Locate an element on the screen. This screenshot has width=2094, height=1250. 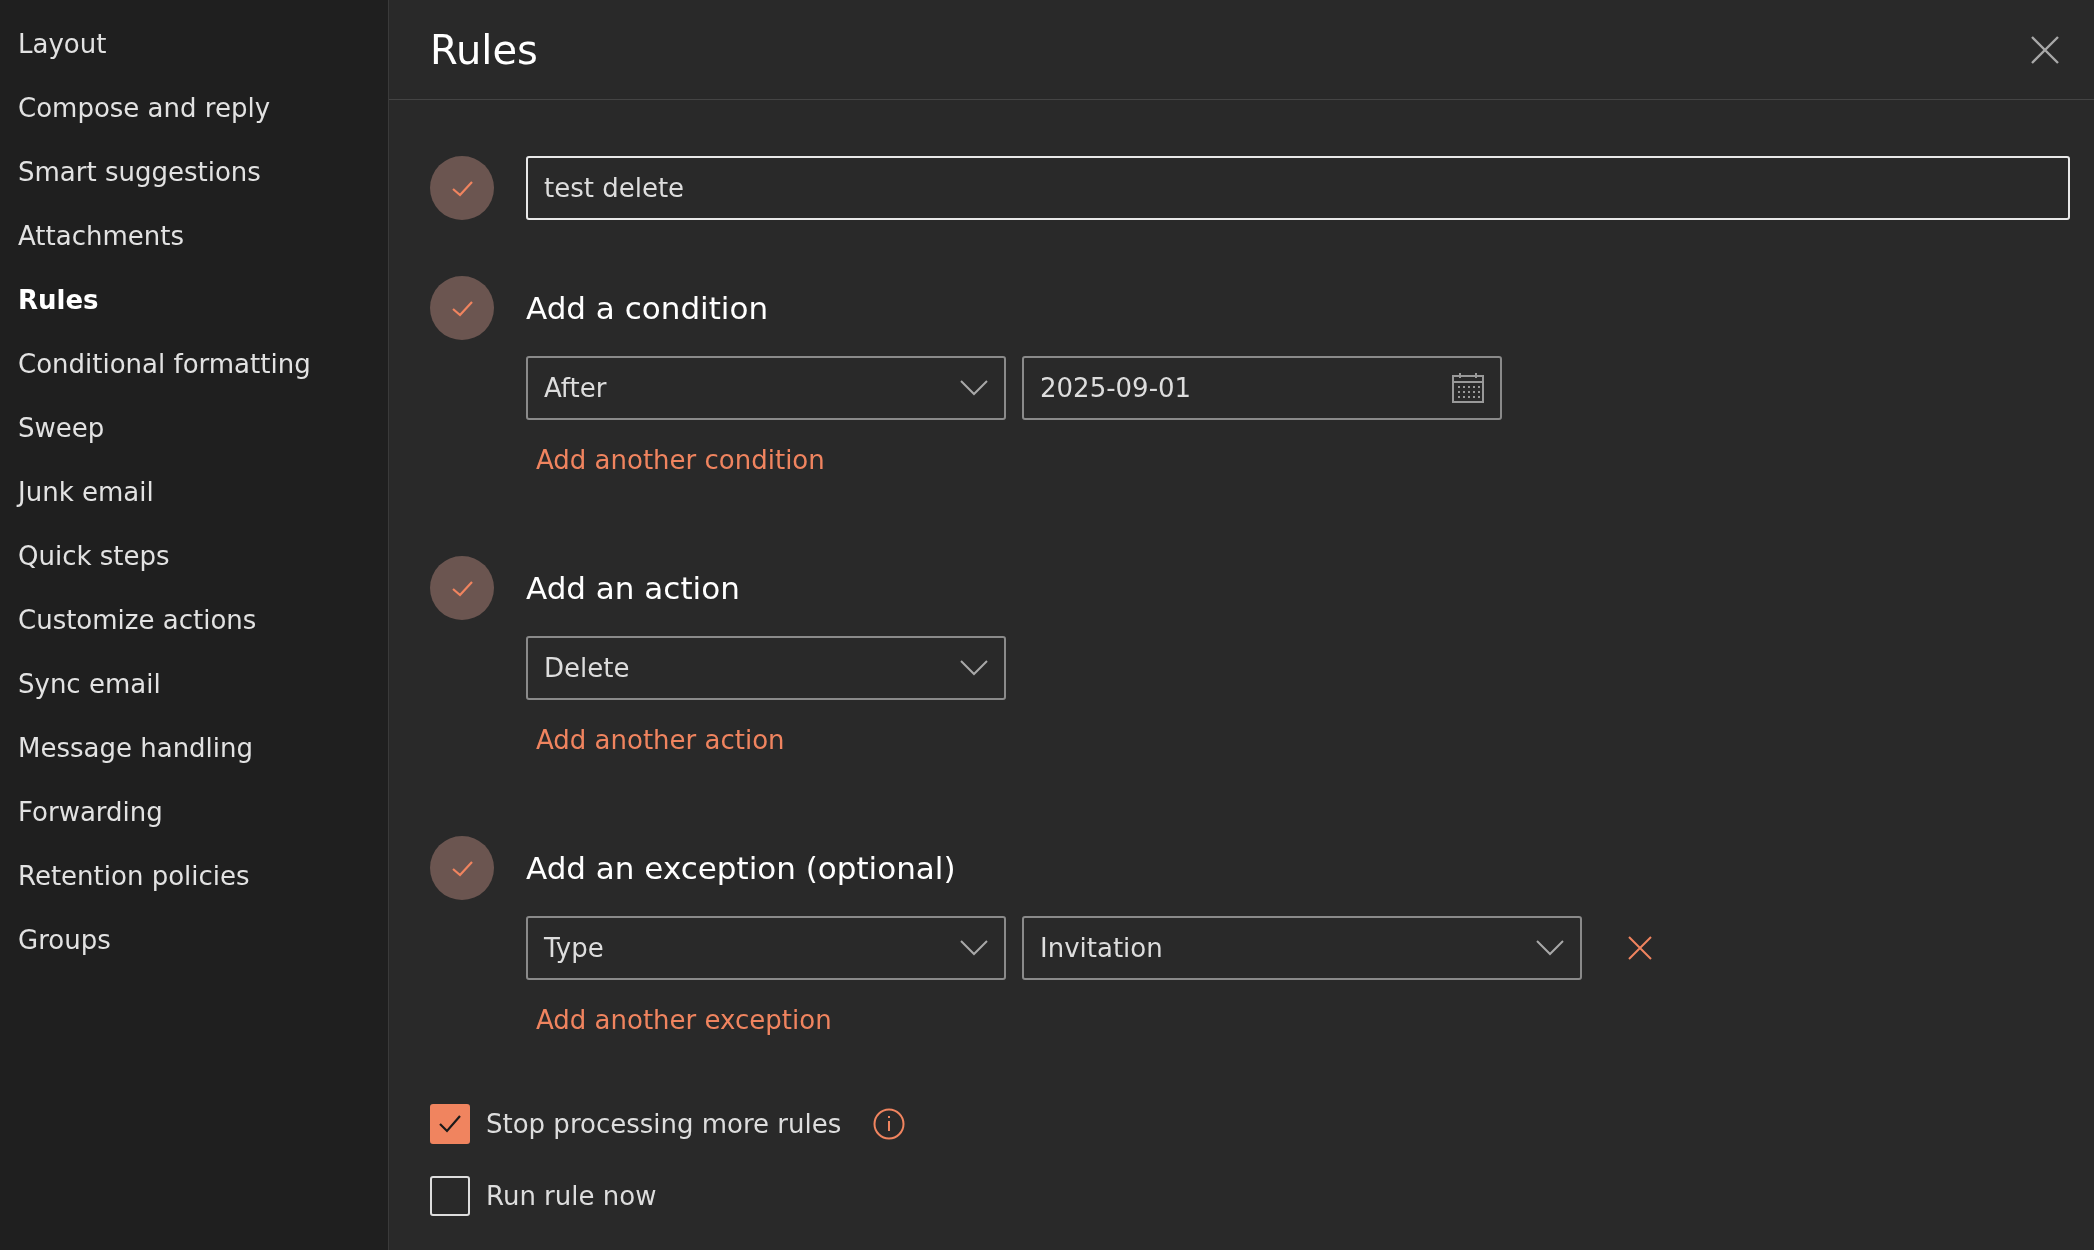
checkmark-icon is located at coordinates (450, 1124).